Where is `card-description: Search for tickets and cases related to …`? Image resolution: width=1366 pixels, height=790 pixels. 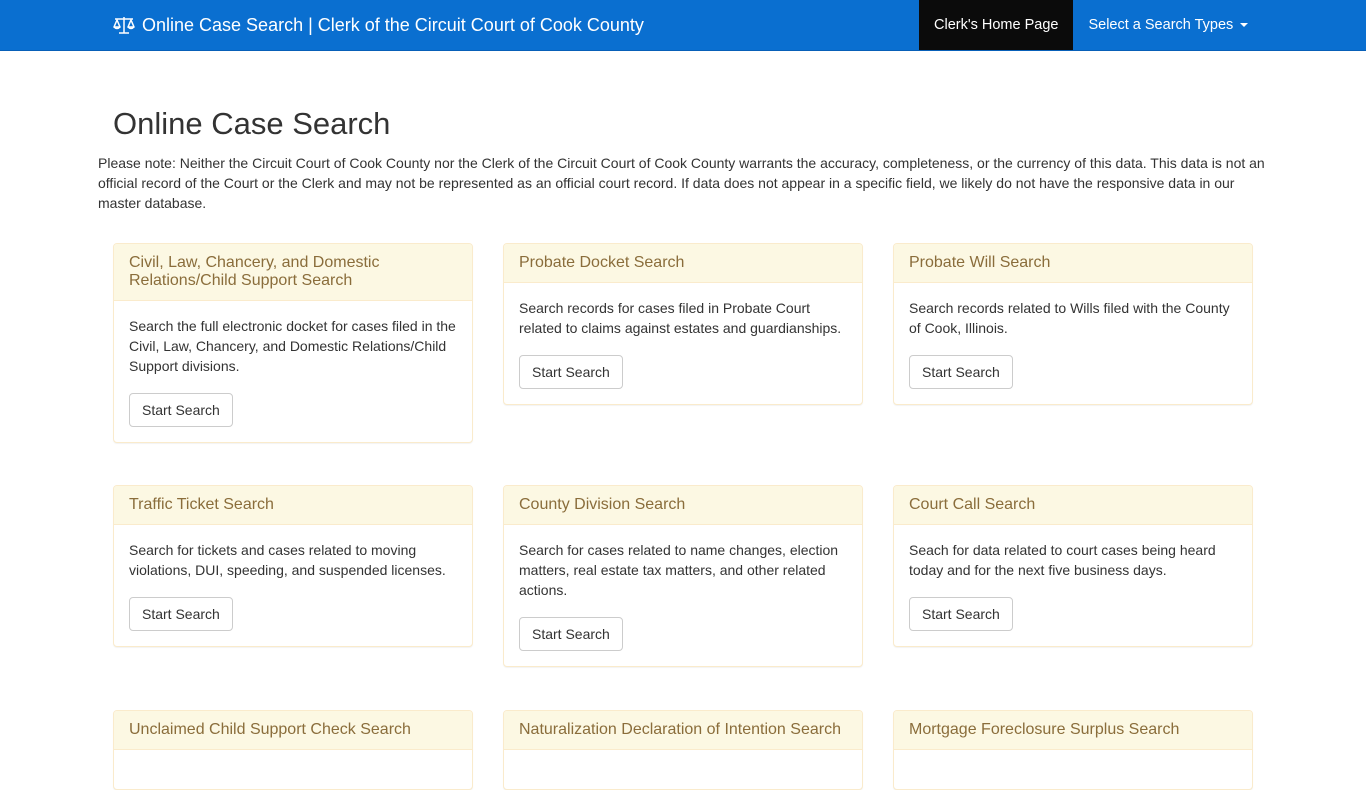 card-description: Search for tickets and cases related to … is located at coordinates (287, 560).